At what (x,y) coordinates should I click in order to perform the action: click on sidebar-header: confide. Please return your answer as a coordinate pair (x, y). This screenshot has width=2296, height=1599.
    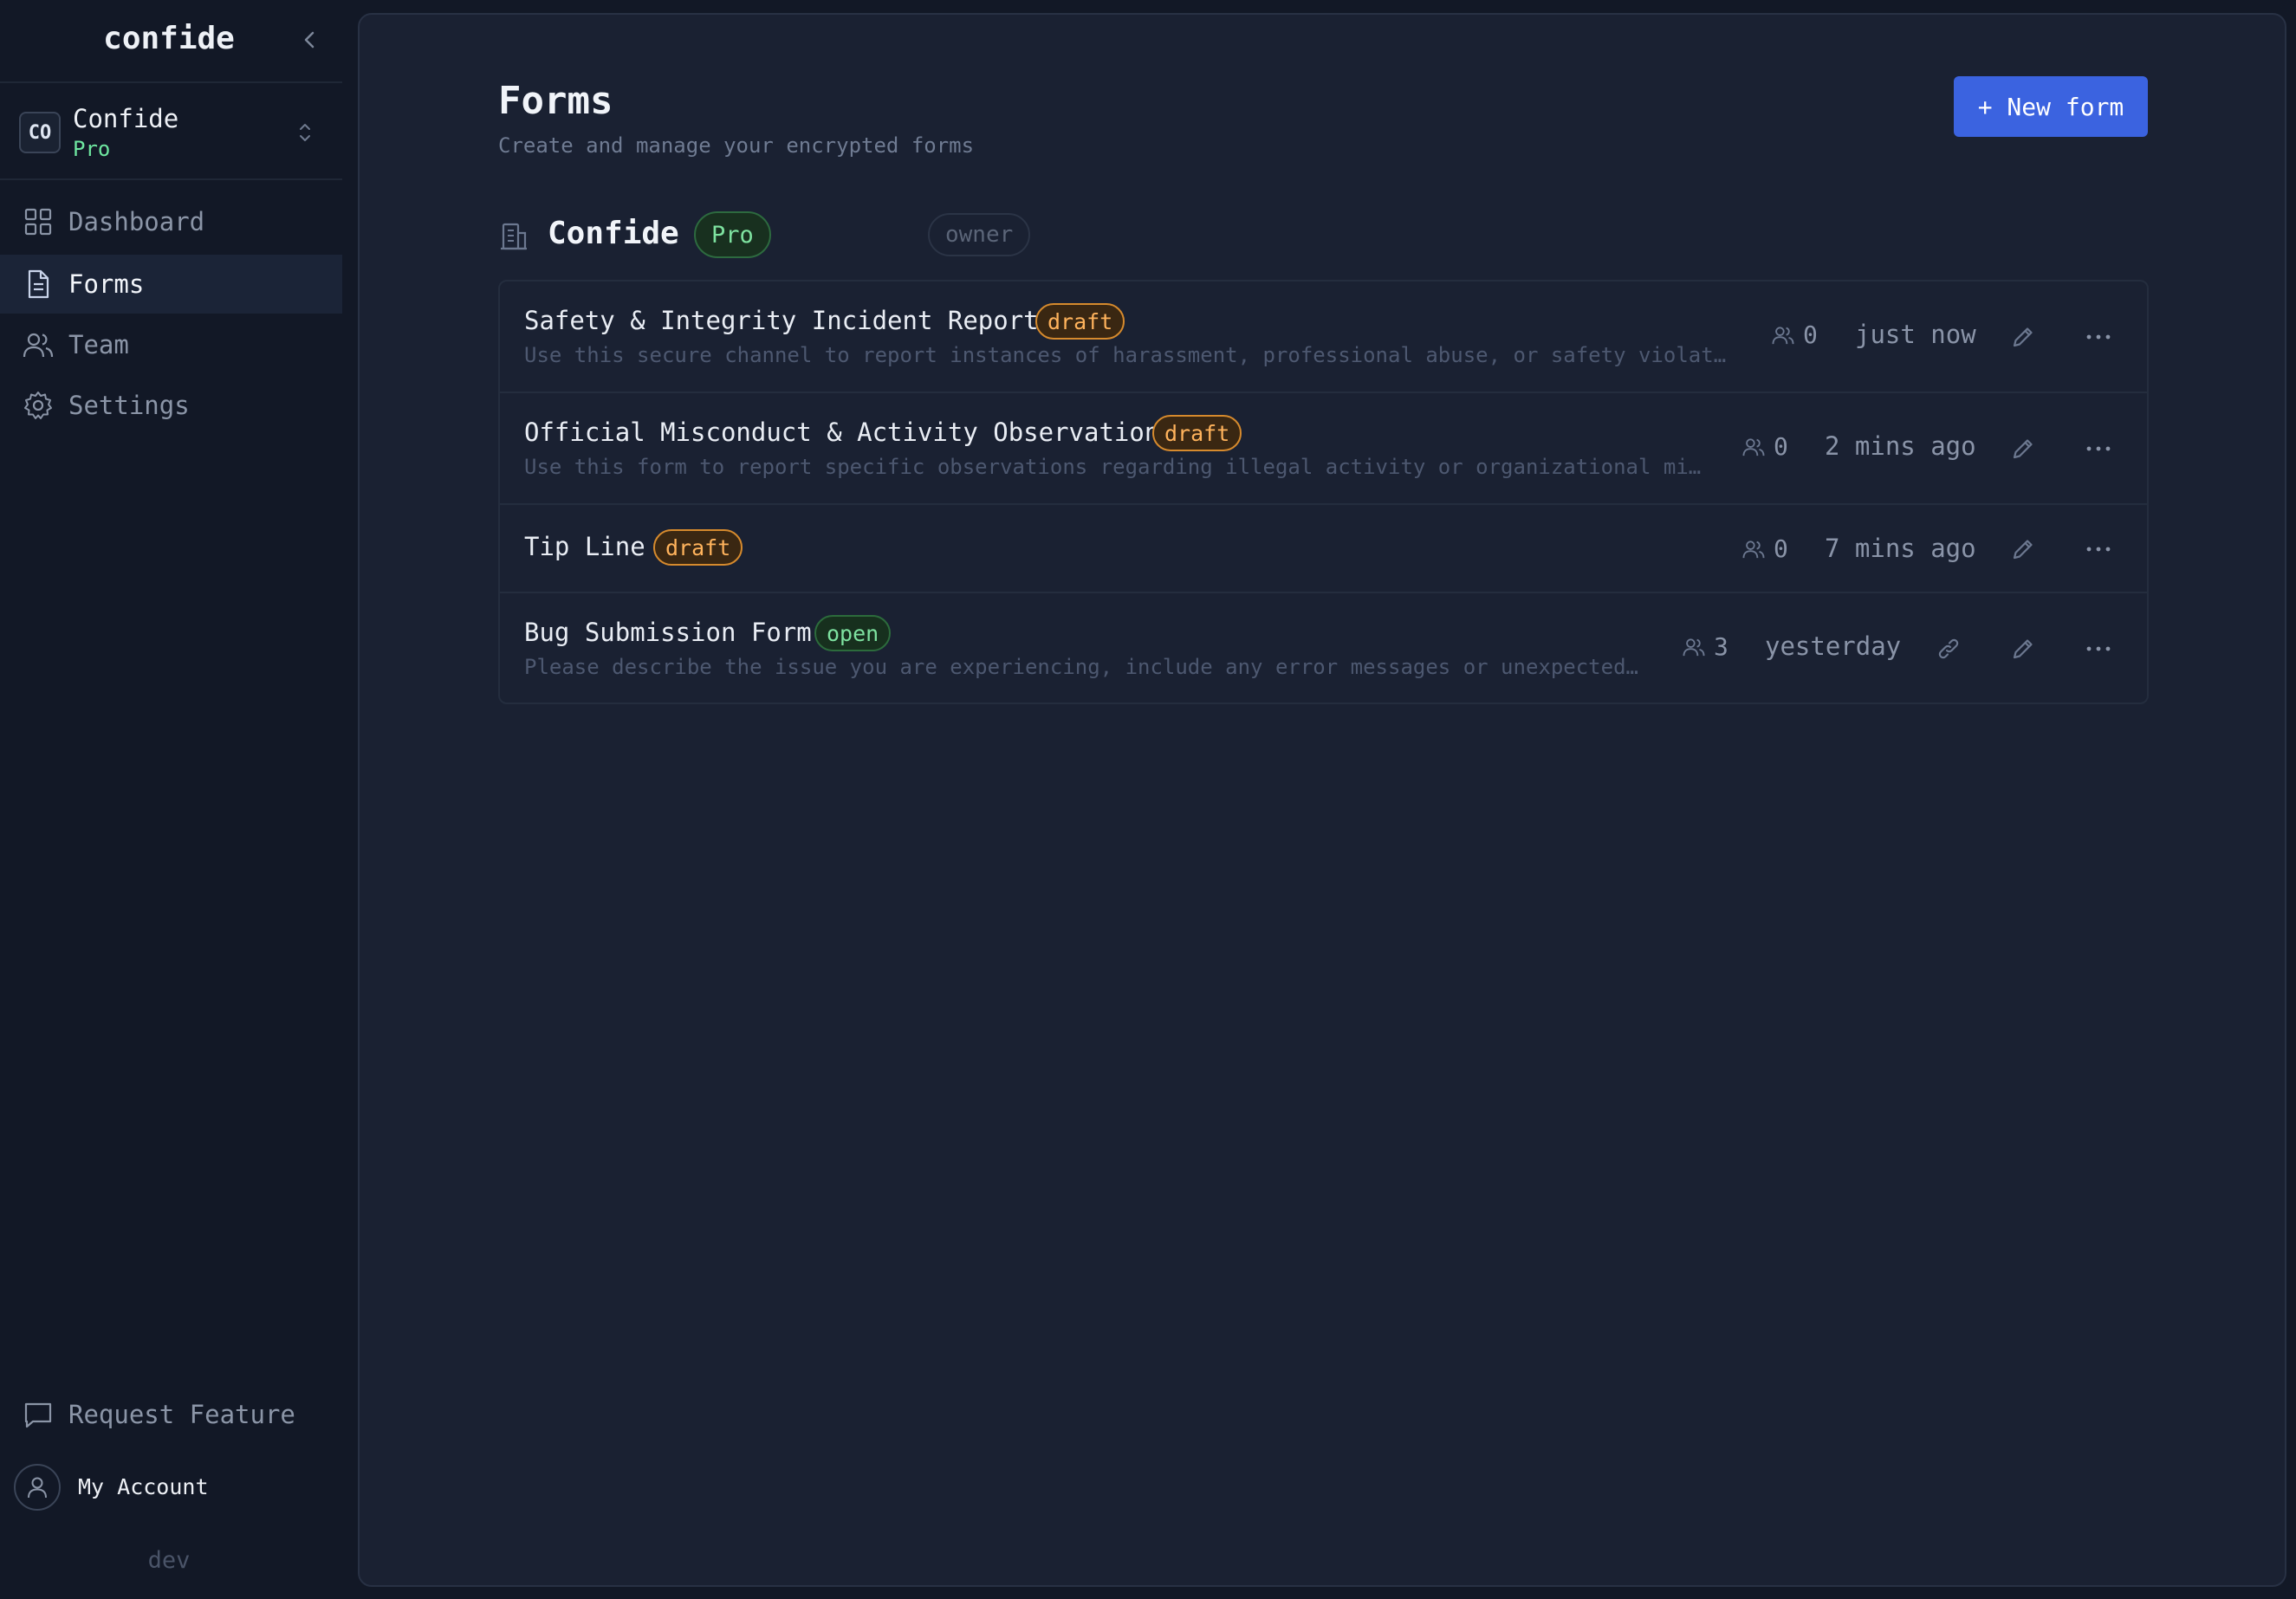
    Looking at the image, I should click on (171, 41).